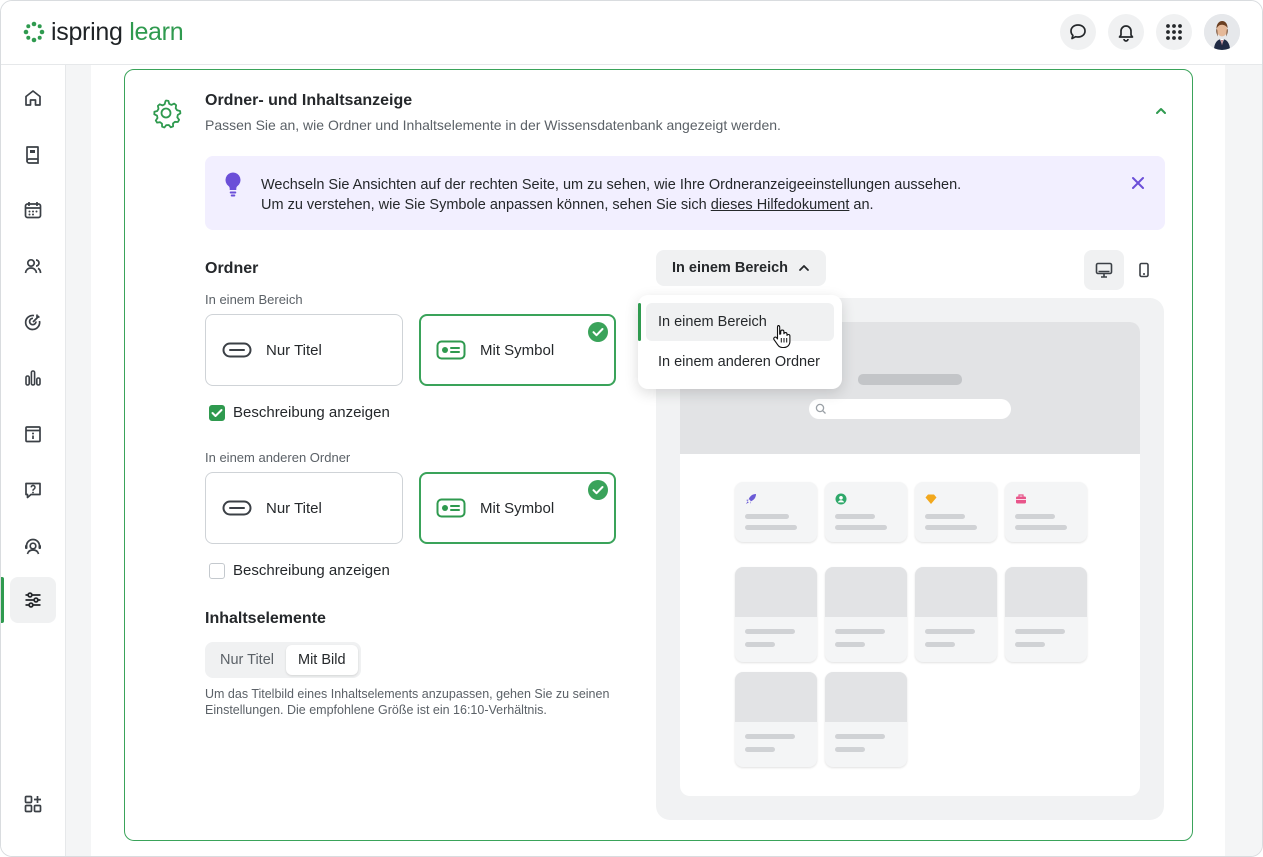 This screenshot has width=1263, height=857. I want to click on hand-cursor-icon, so click(782, 336).